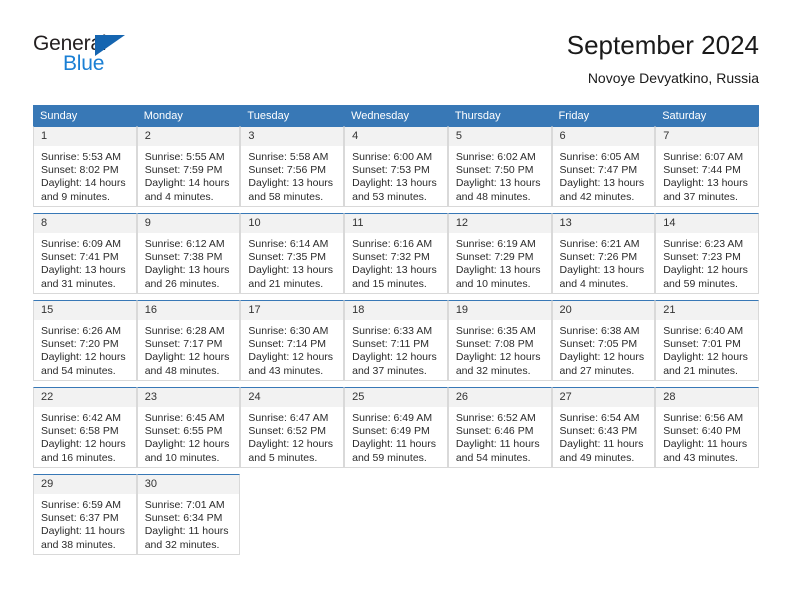  What do you see at coordinates (603, 223) in the screenshot?
I see `day-number: 13` at bounding box center [603, 223].